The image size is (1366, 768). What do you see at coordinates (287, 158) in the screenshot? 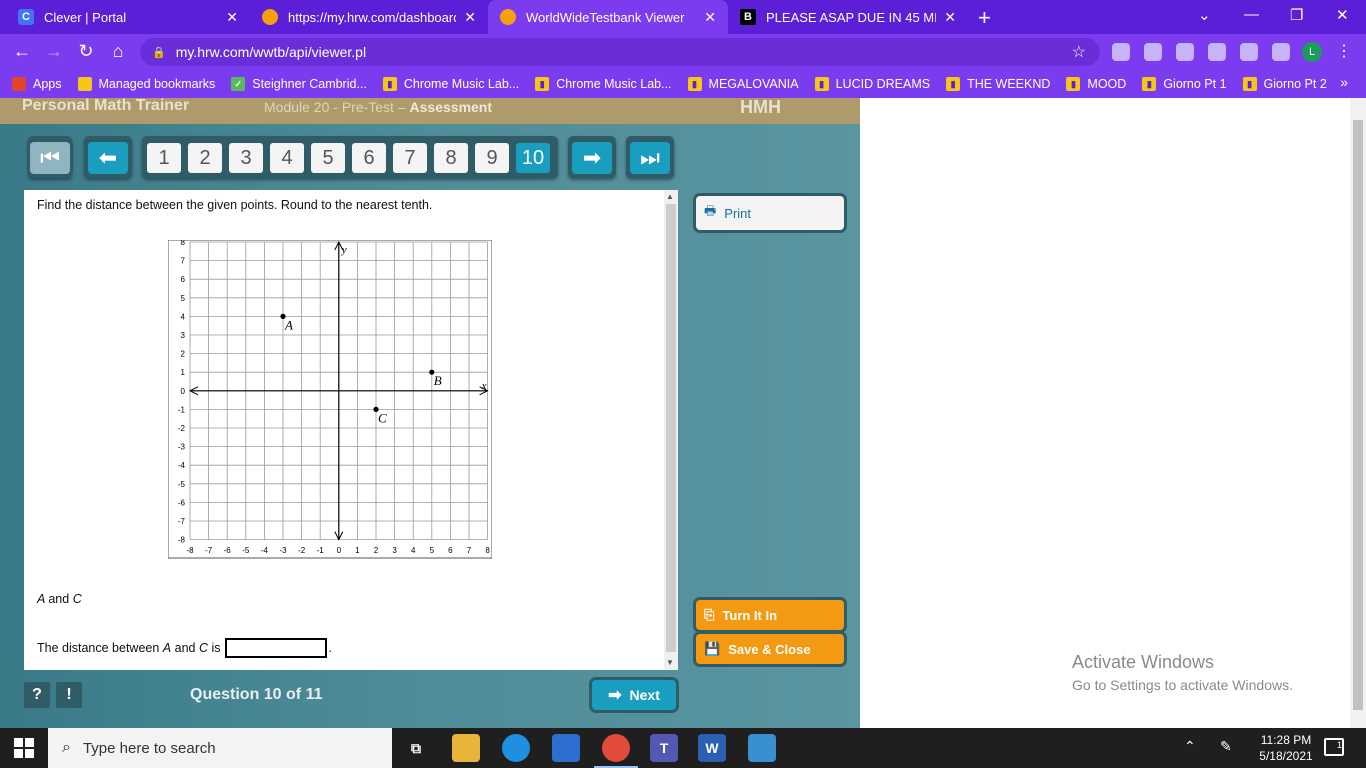
I see `question-number-4: 4` at bounding box center [287, 158].